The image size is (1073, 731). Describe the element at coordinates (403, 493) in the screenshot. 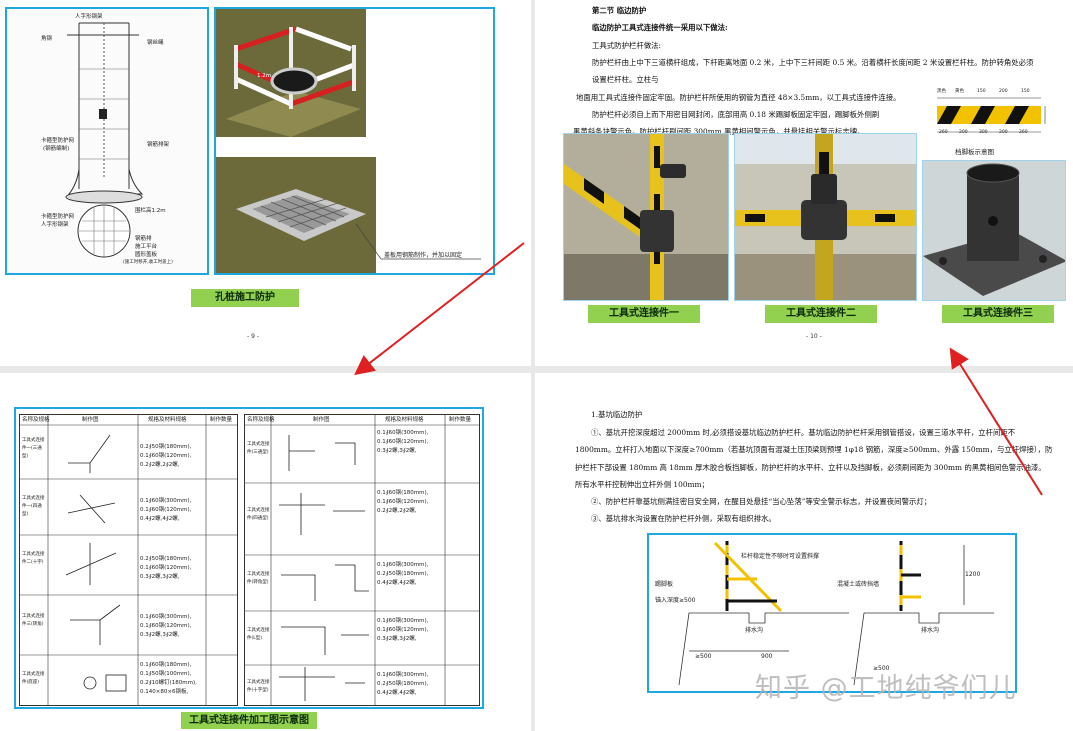

I see `row-right-2-spec-1: 0.1∮60钢(180mm),` at that location.